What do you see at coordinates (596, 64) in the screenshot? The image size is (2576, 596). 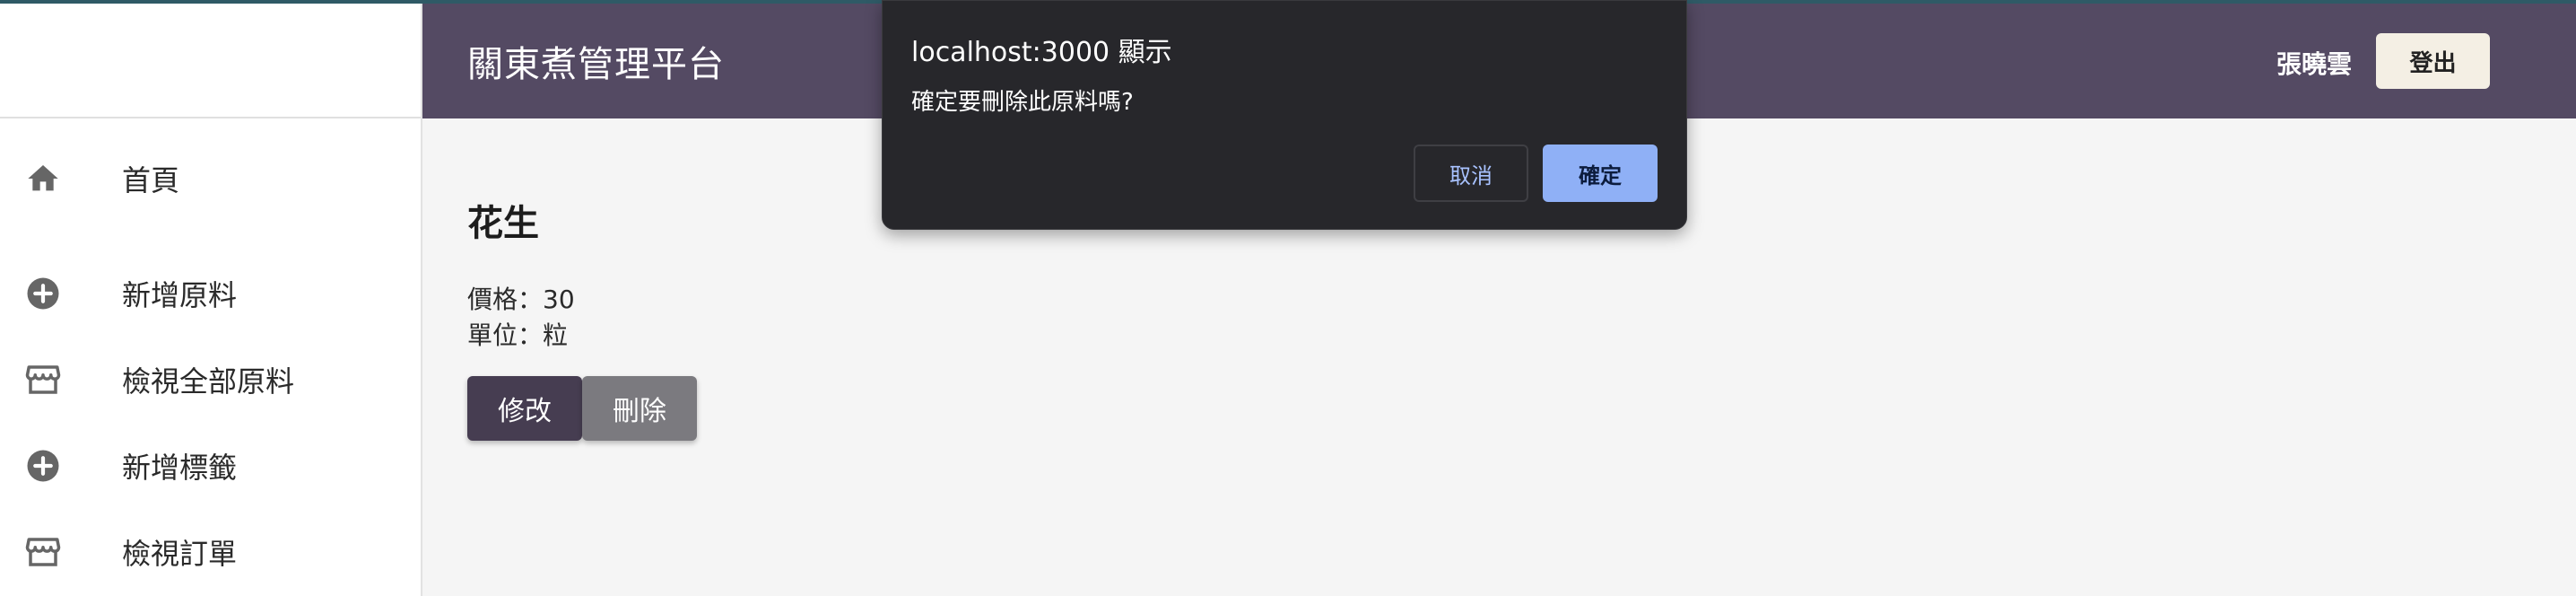 I see `app-title: 關東煮管理平台` at bounding box center [596, 64].